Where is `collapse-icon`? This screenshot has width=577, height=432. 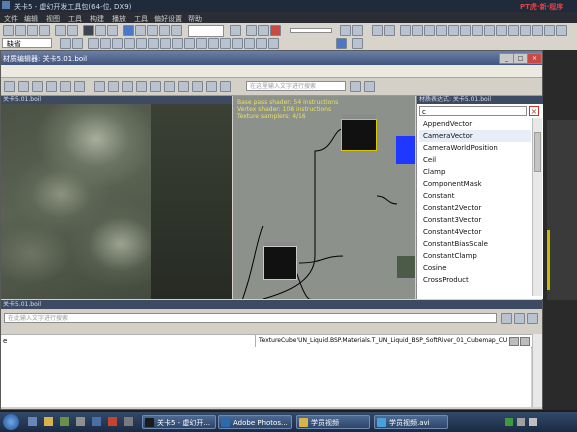
collapse-icon is located at coordinates (519, 318).